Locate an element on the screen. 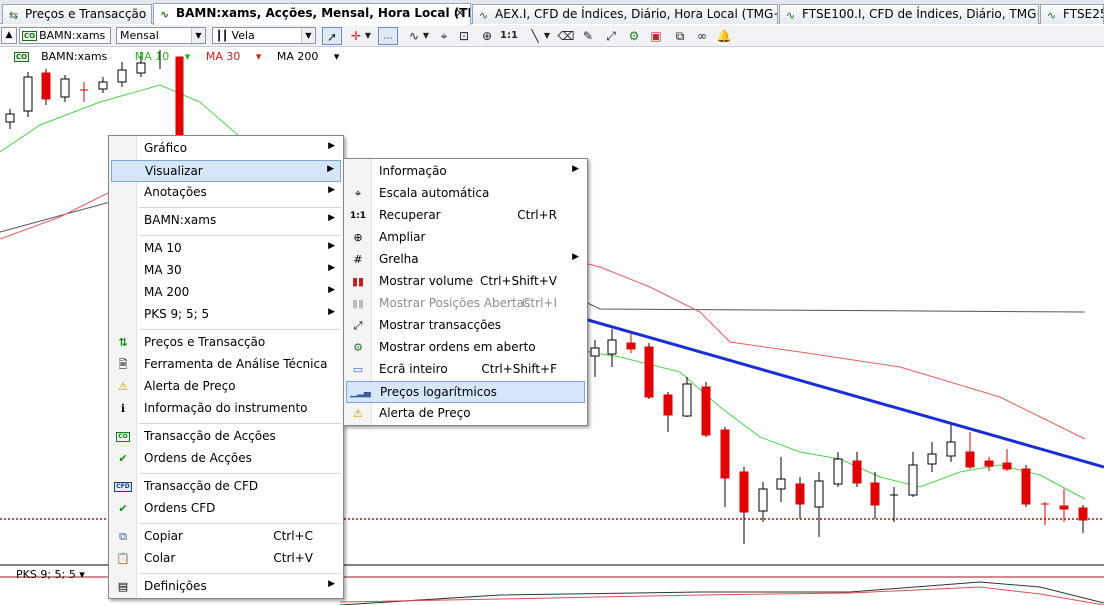 The image size is (1104, 605). compare-tool-button: ⧉ is located at coordinates (680, 36).